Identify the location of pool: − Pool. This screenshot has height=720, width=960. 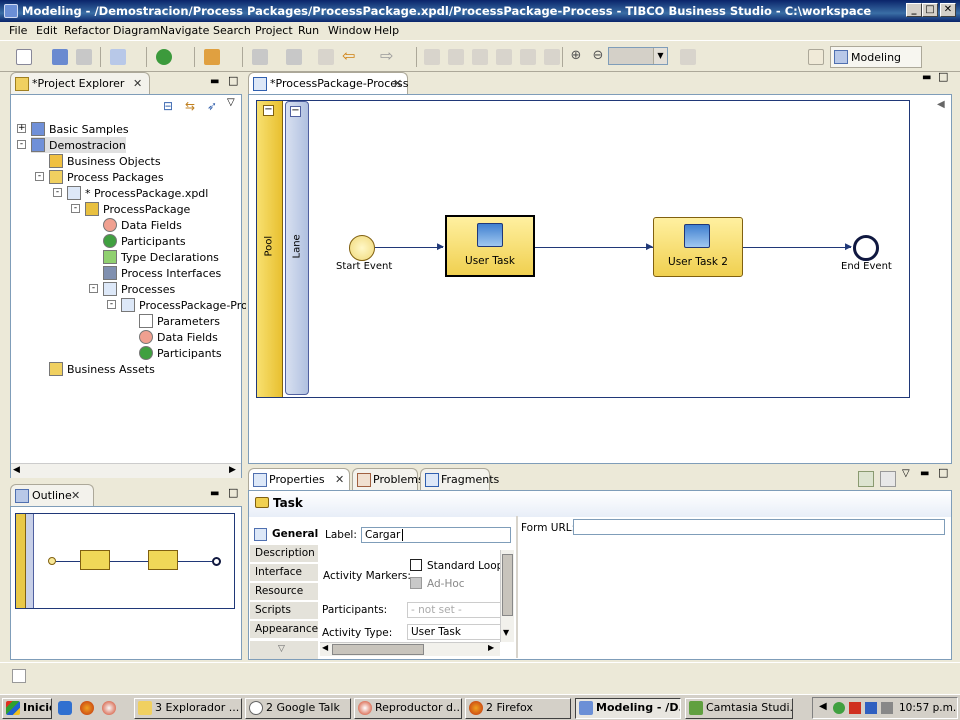
(270, 249).